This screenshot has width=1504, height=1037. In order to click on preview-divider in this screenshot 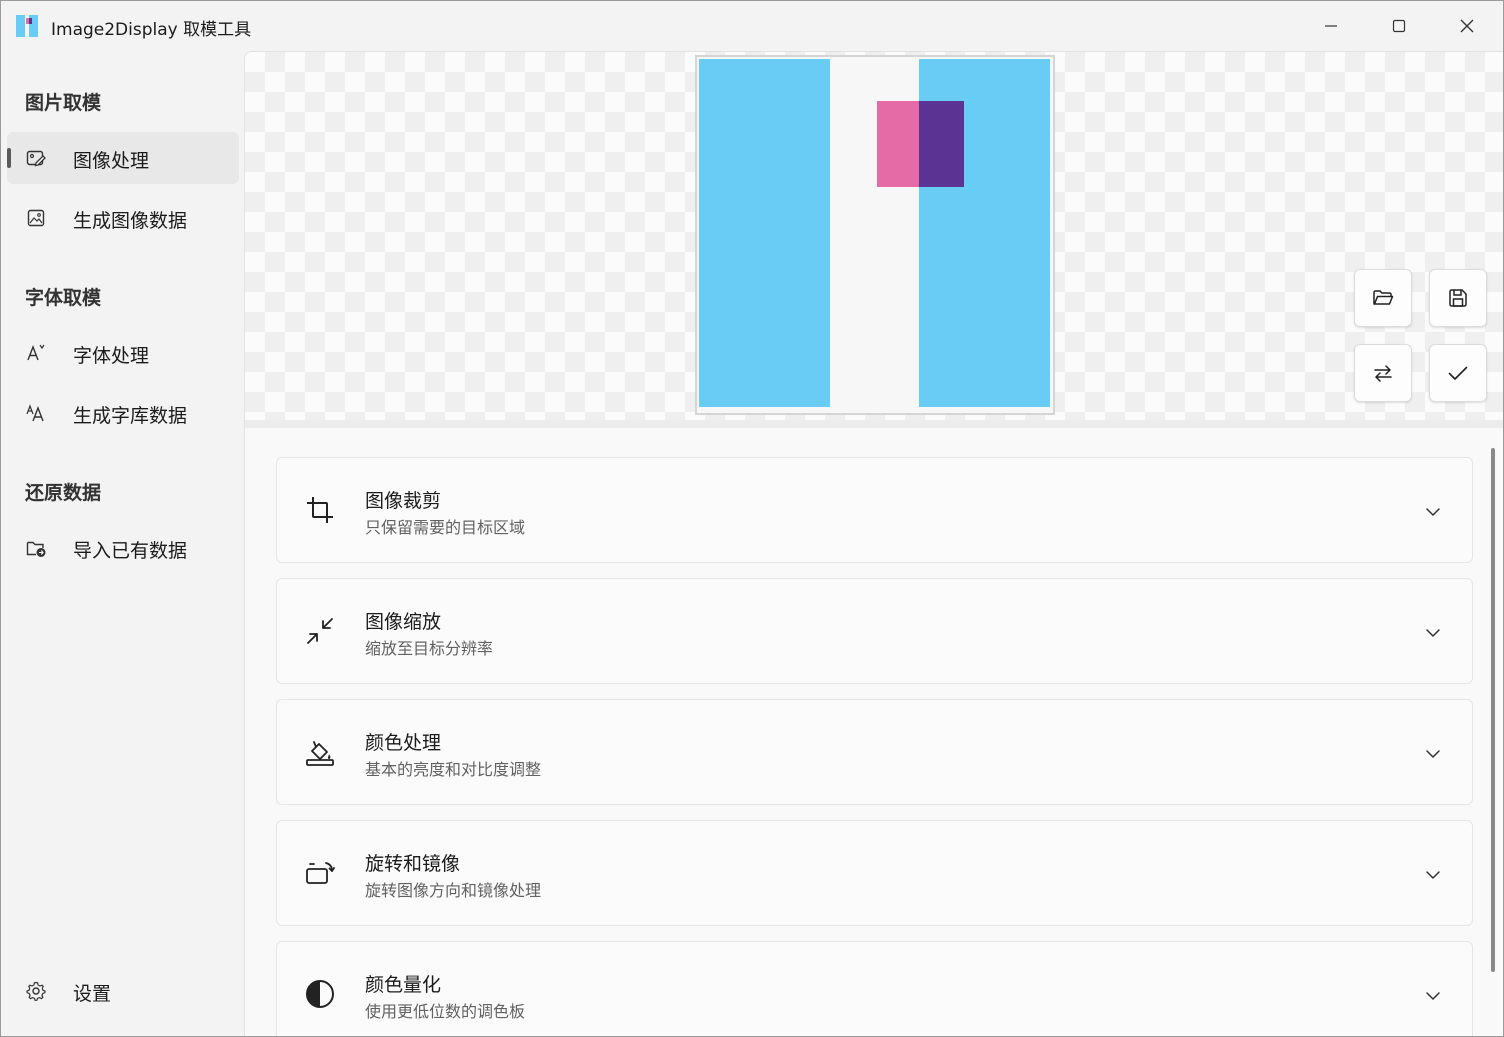, I will do `click(874, 424)`.